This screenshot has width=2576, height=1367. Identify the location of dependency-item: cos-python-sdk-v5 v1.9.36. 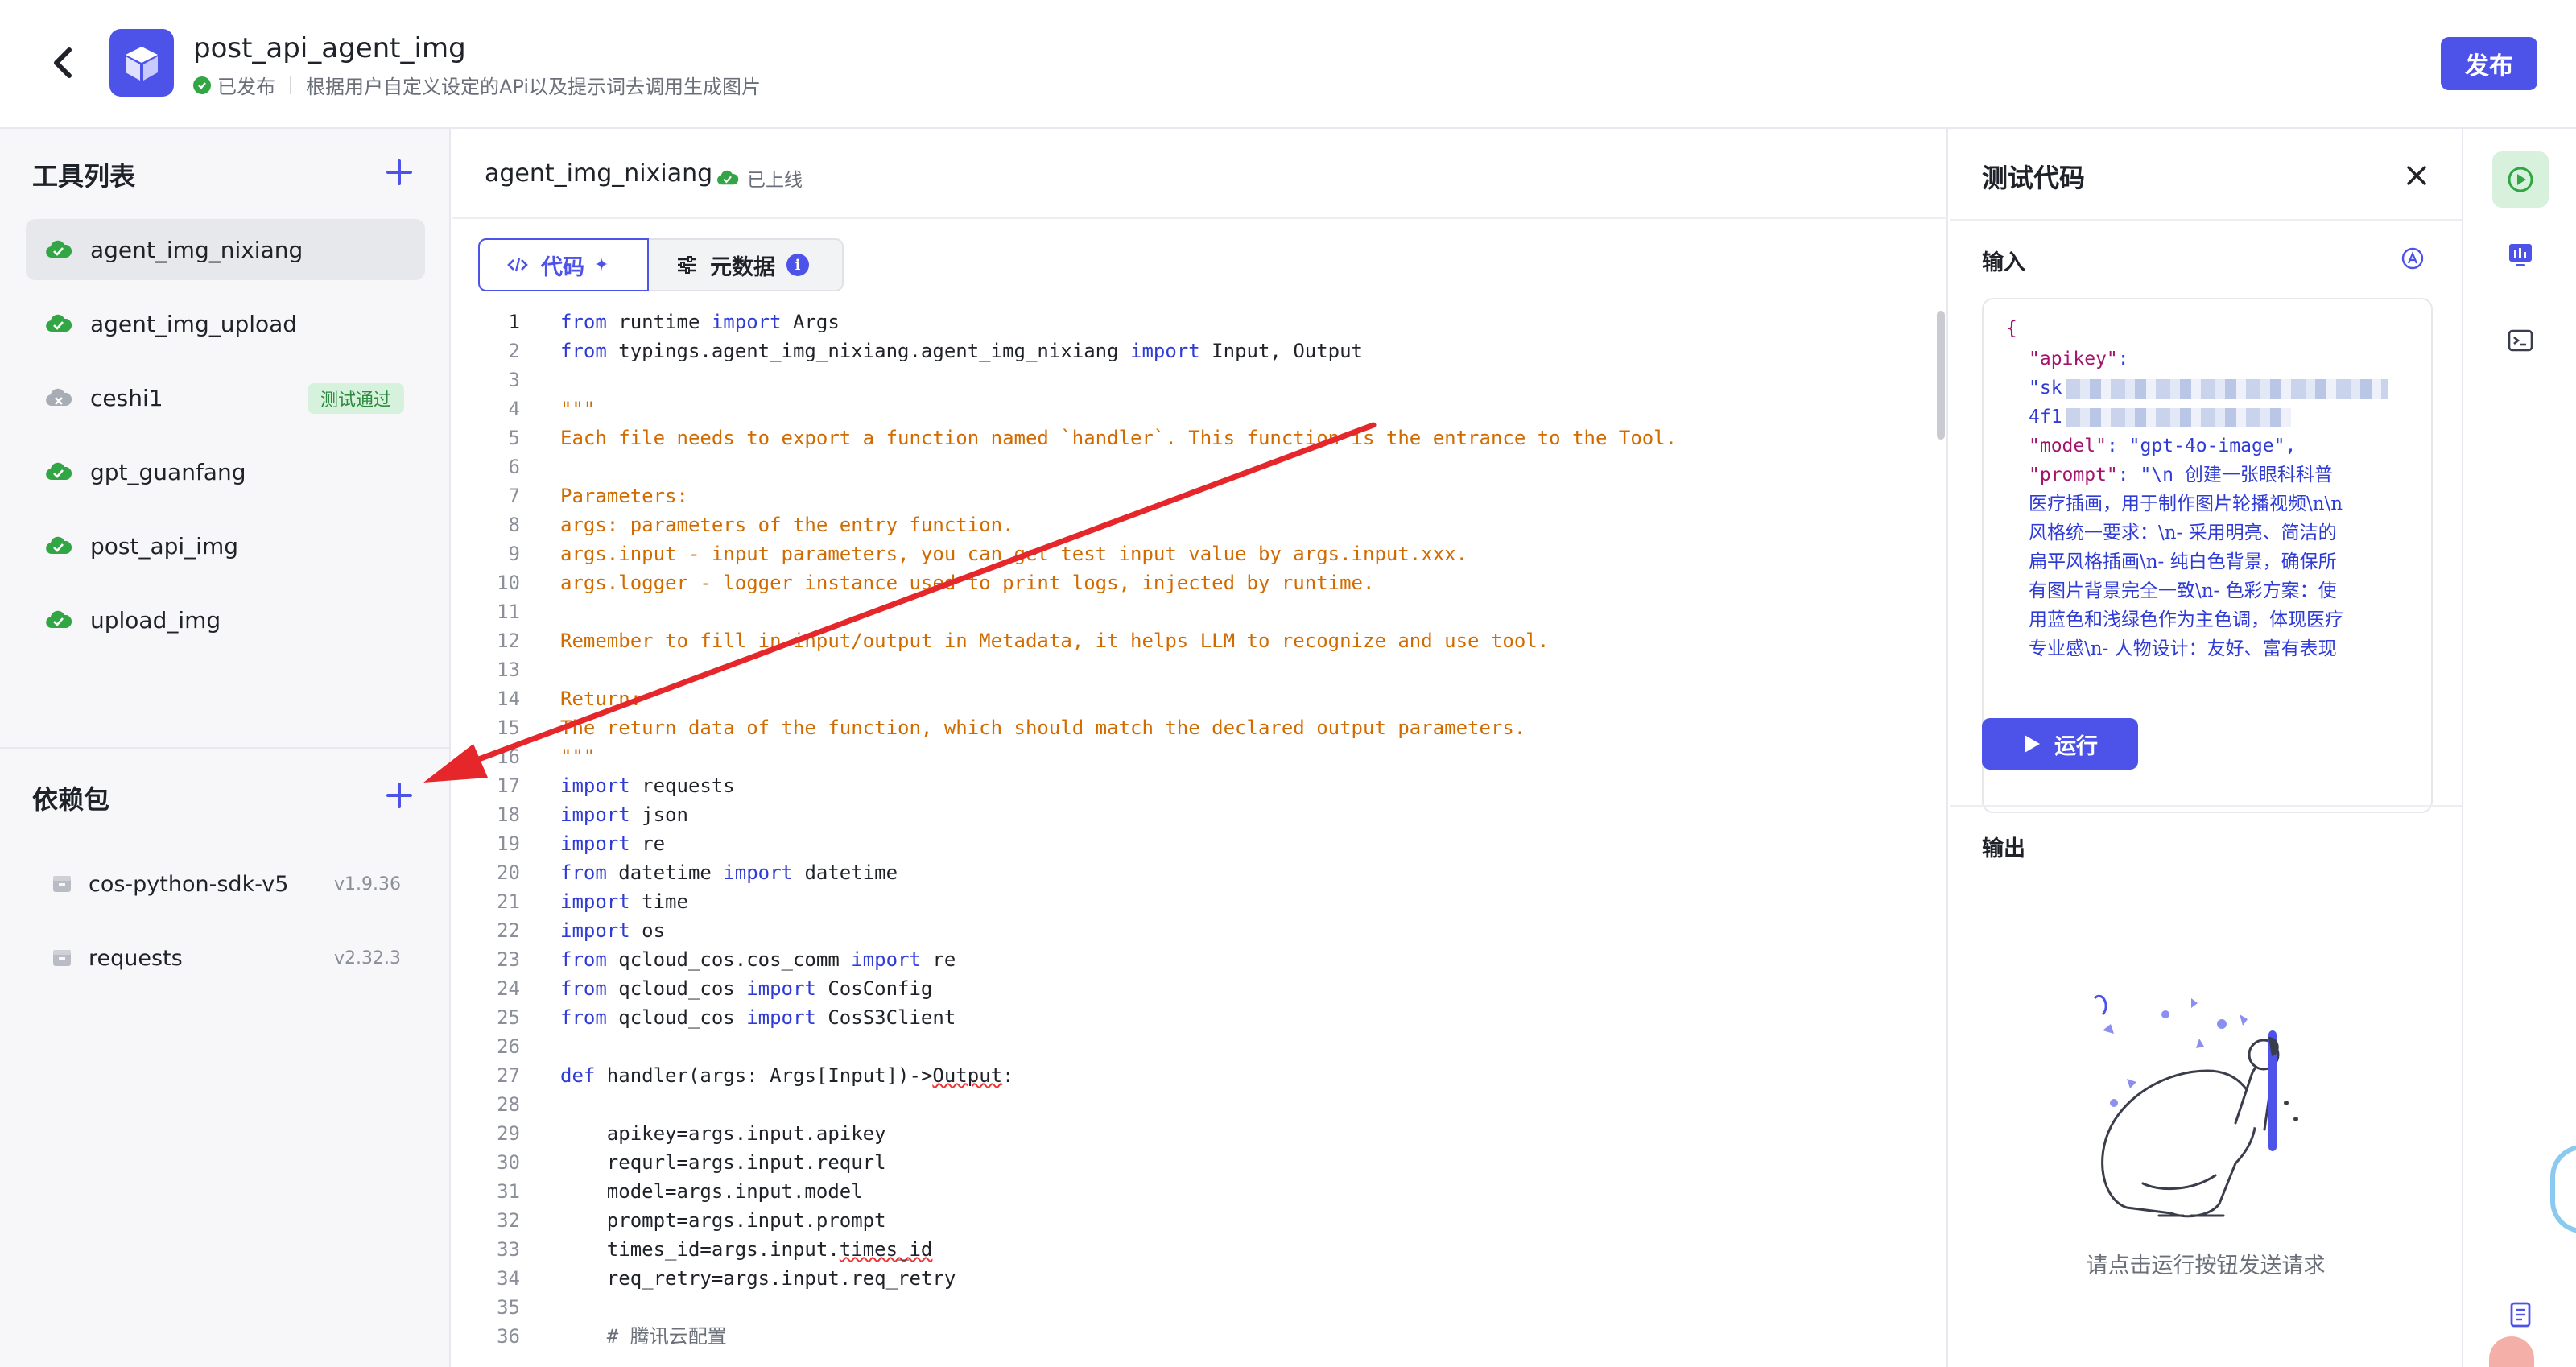
(225, 884).